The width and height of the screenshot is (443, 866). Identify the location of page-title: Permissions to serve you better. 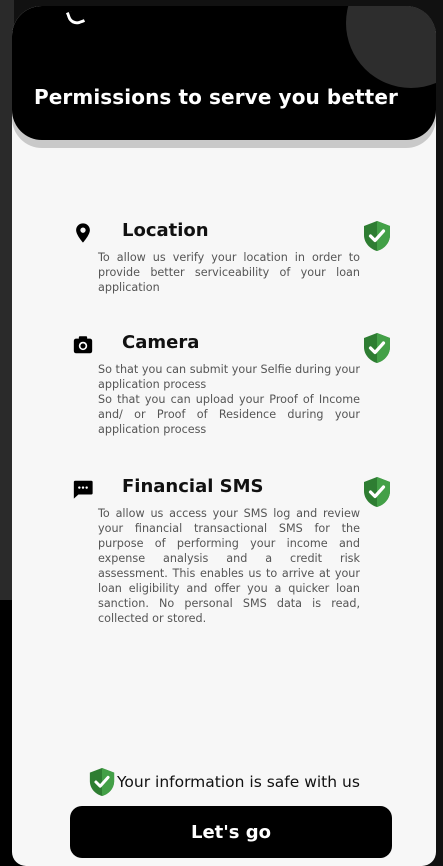
(216, 97).